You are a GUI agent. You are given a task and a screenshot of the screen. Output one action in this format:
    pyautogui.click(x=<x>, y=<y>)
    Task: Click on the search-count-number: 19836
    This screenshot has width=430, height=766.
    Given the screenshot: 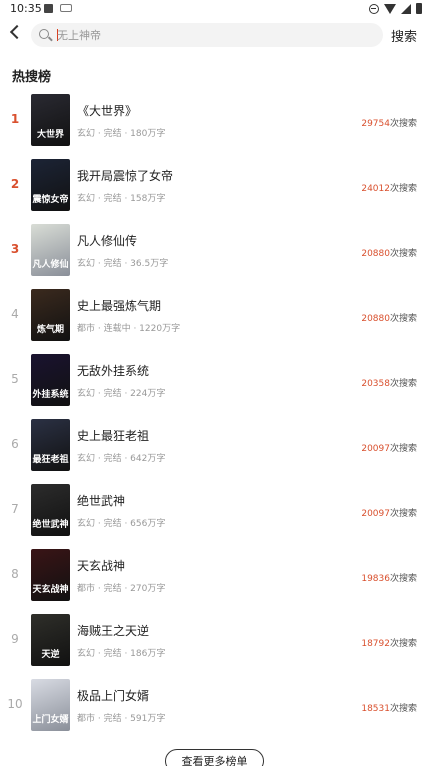 What is the action you would take?
    pyautogui.click(x=375, y=579)
    